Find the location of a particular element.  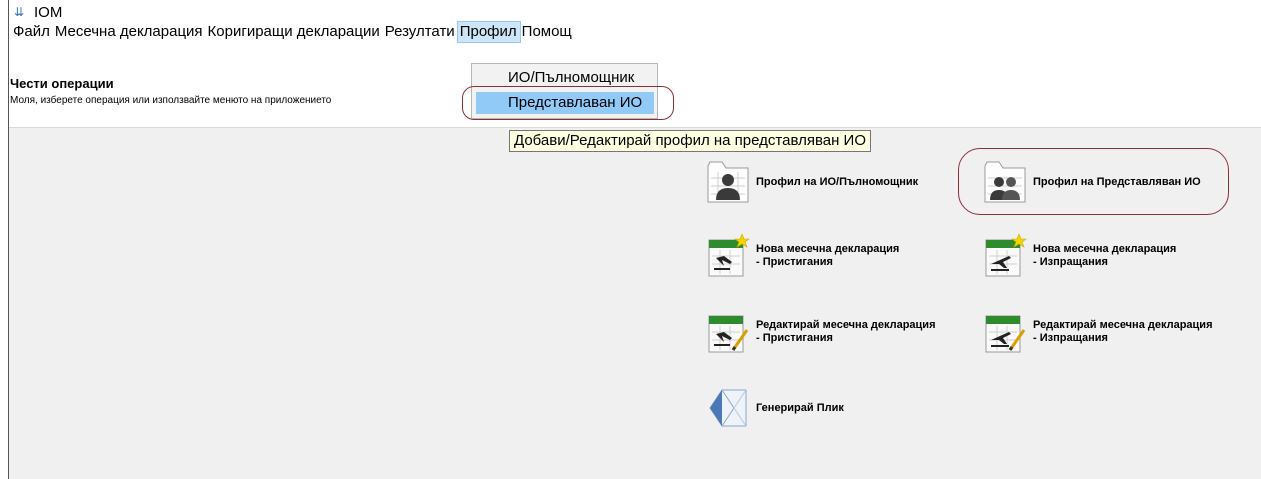

tile-io-agent-profile: Профил на ИО/Пълномощник is located at coordinates (812, 182).